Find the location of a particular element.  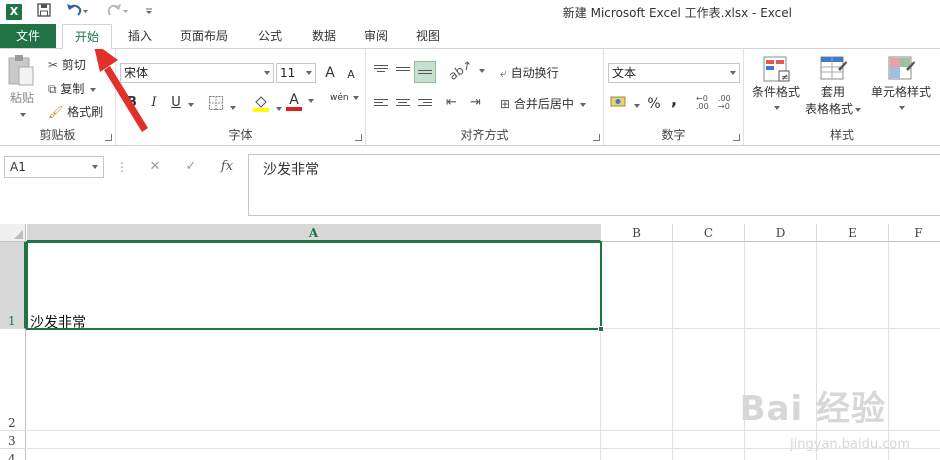

paste-dropdown-icon is located at coordinates (23, 114).